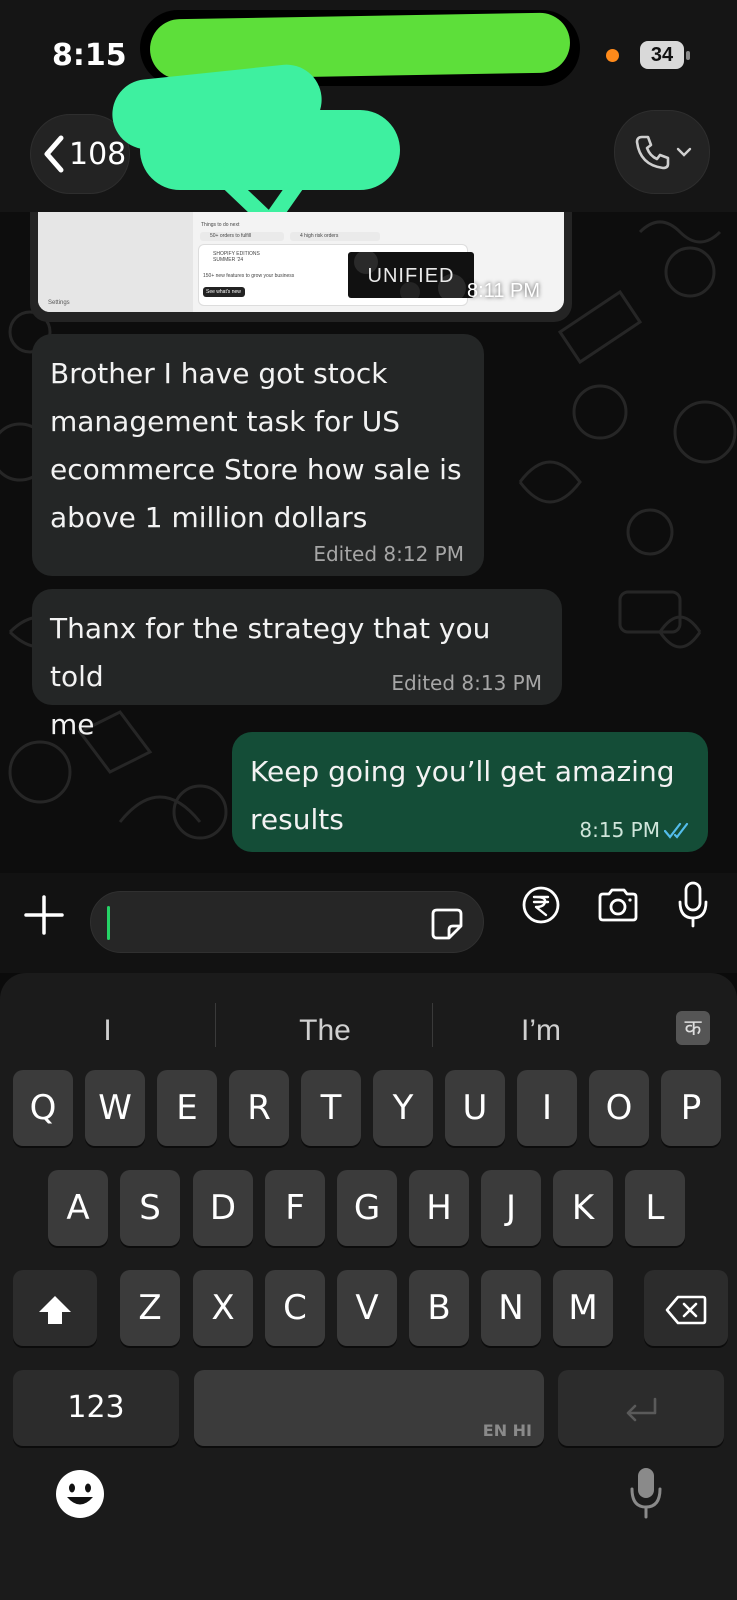 The width and height of the screenshot is (737, 1600). What do you see at coordinates (78, 1208) in the screenshot?
I see `key-a: A` at bounding box center [78, 1208].